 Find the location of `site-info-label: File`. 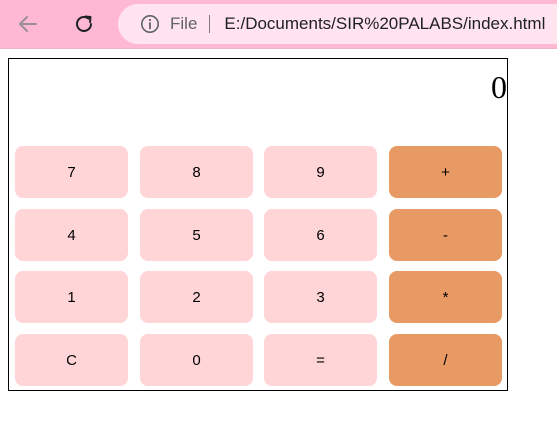

site-info-label: File is located at coordinates (184, 23).